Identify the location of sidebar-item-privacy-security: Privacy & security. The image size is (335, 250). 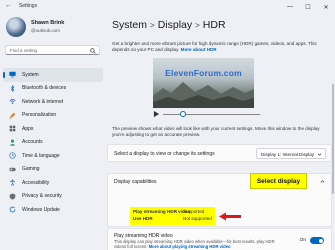
(53, 197).